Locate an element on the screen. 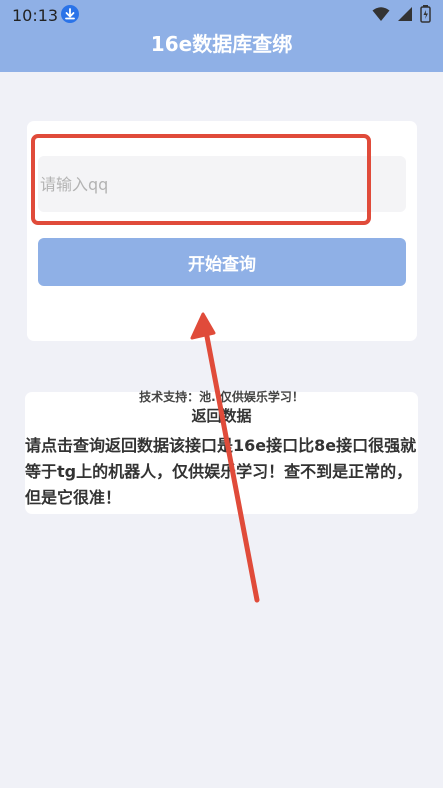 This screenshot has width=443, height=788. highlight-box is located at coordinates (201, 179).